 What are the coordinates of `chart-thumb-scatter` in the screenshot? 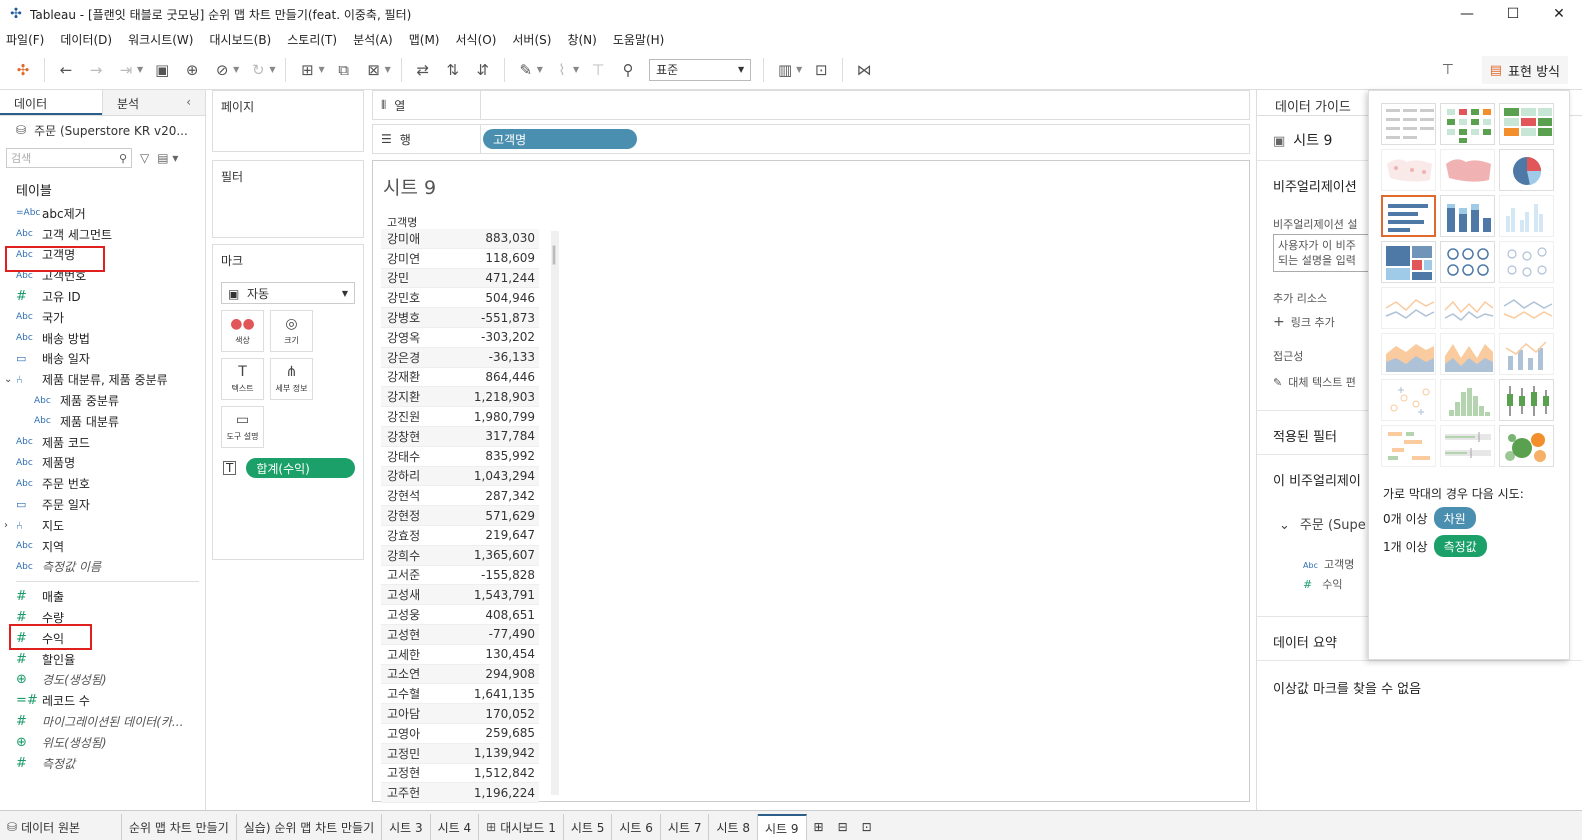 It's located at (1408, 400).